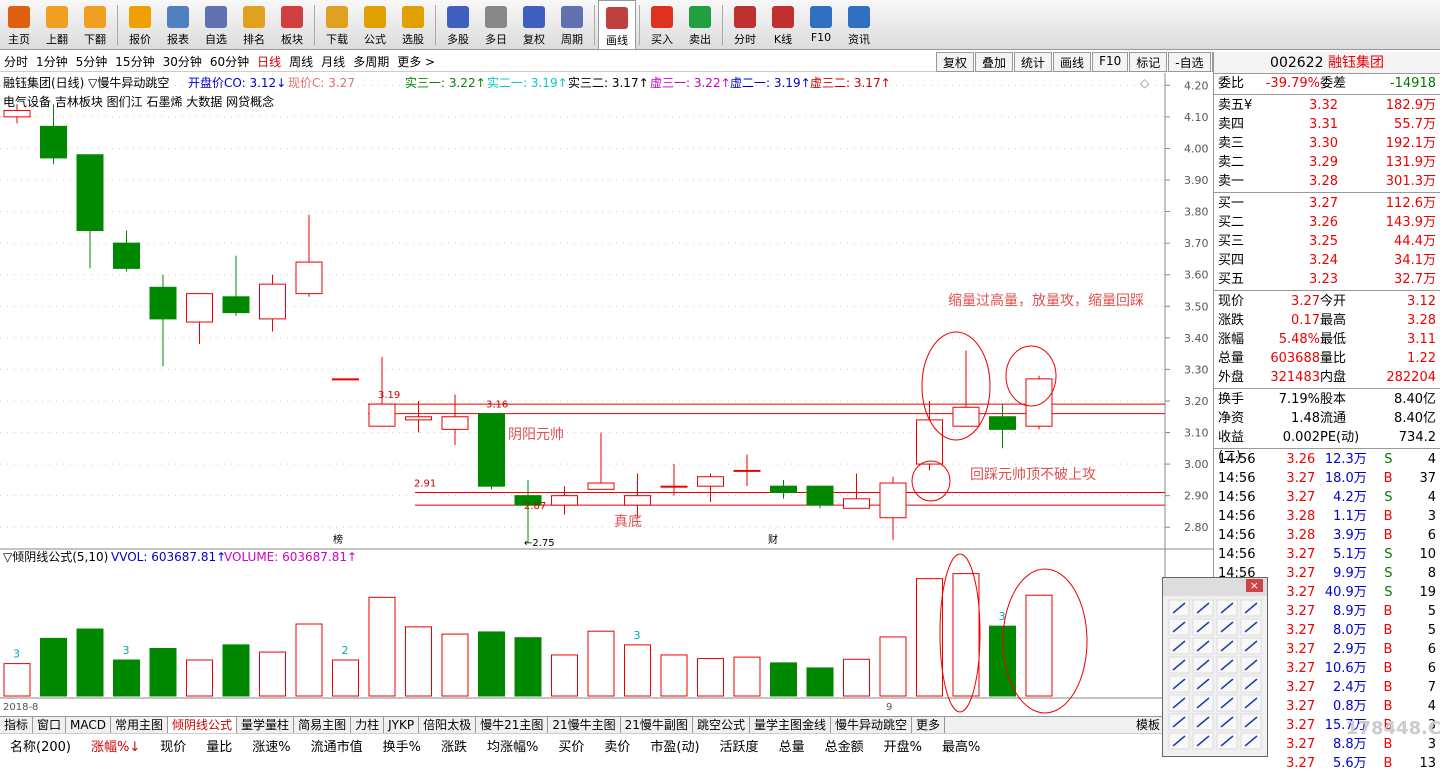  I want to click on tab-MACD: MACD, so click(89, 725).